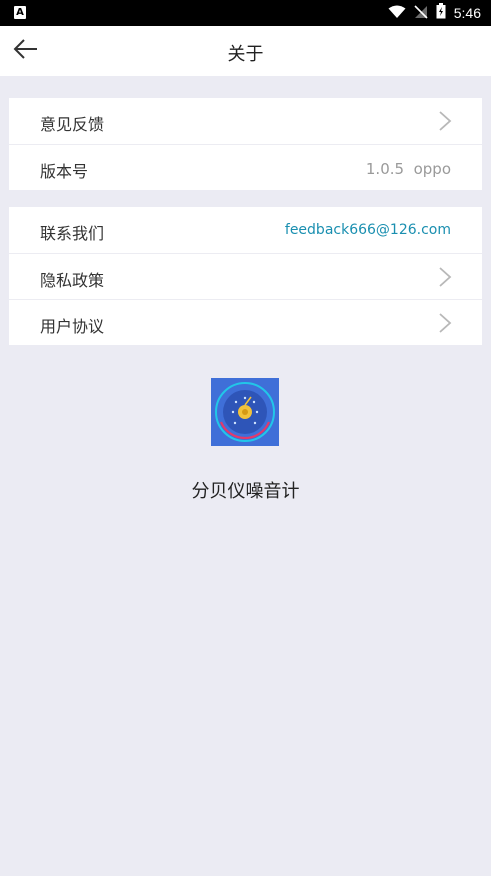 The width and height of the screenshot is (491, 876). Describe the element at coordinates (245, 54) in the screenshot. I see `page-title: 关于` at that location.